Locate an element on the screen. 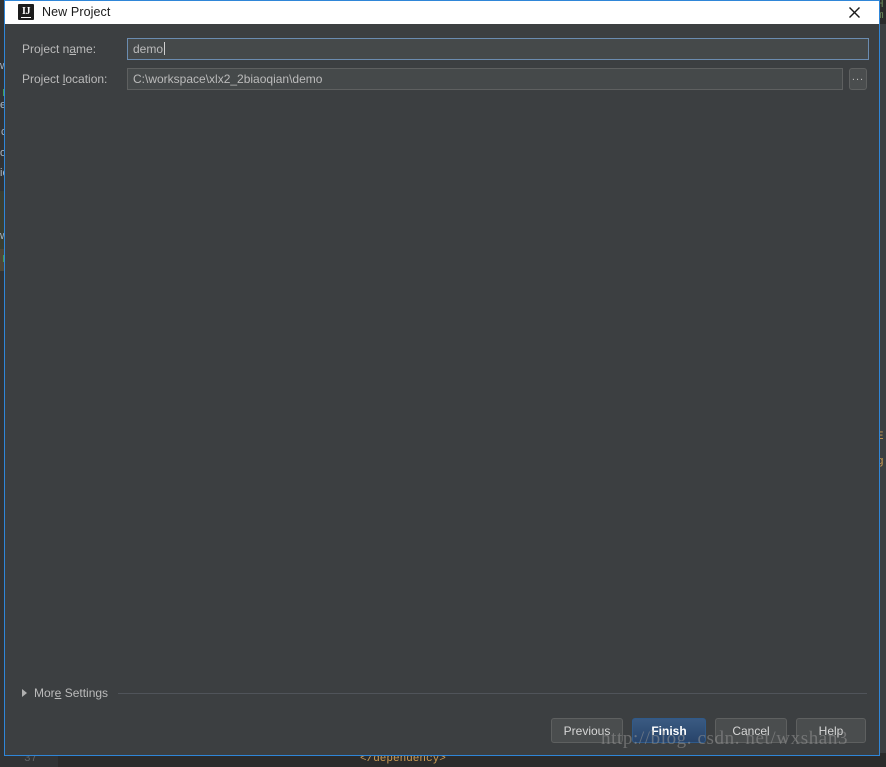 The height and width of the screenshot is (767, 886). dialog-title: New Project is located at coordinates (76, 12).